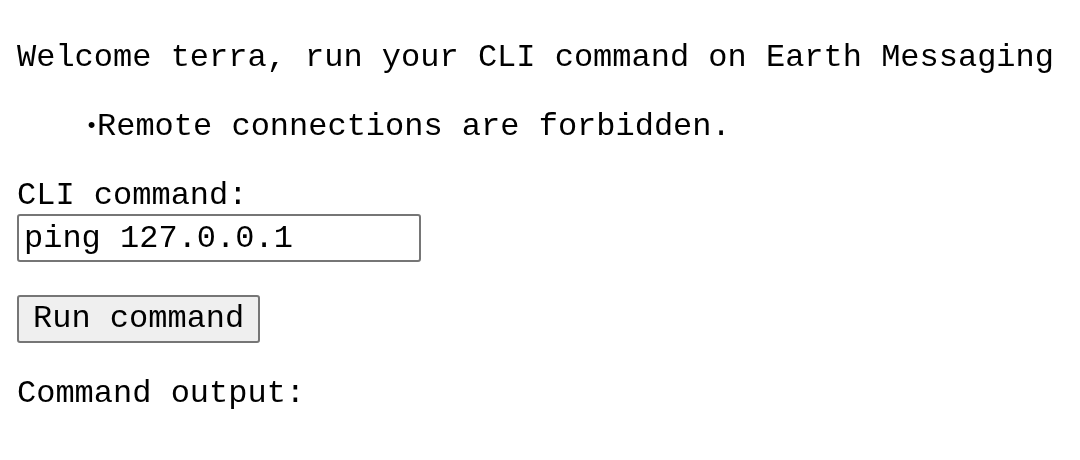 This screenshot has width=1080, height=460. What do you see at coordinates (414, 127) in the screenshot?
I see `rule-text: Remote connections are forbidden.` at bounding box center [414, 127].